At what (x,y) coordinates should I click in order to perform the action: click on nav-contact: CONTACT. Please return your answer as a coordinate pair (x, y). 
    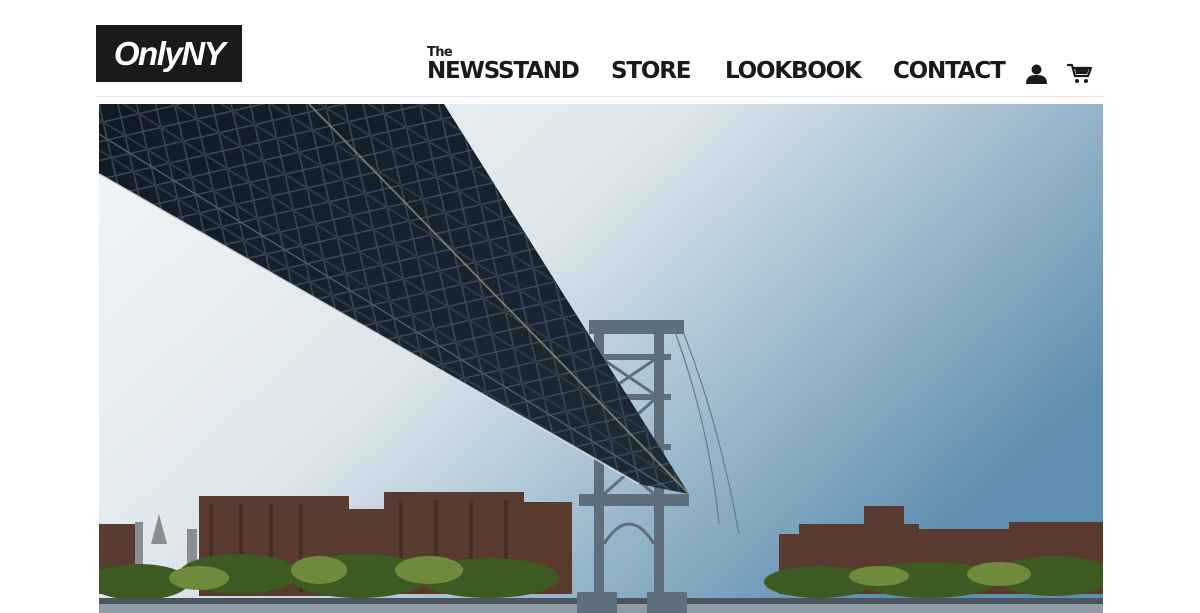
    Looking at the image, I should click on (949, 71).